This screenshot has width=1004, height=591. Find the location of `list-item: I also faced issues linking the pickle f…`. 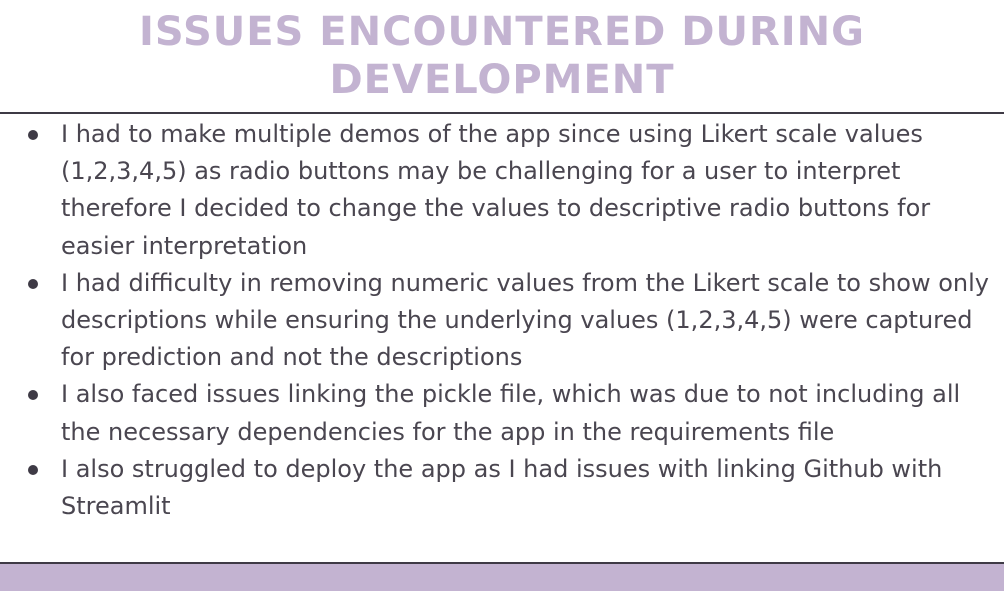

list-item: I also faced issues linking the pickle f… is located at coordinates (502, 413).